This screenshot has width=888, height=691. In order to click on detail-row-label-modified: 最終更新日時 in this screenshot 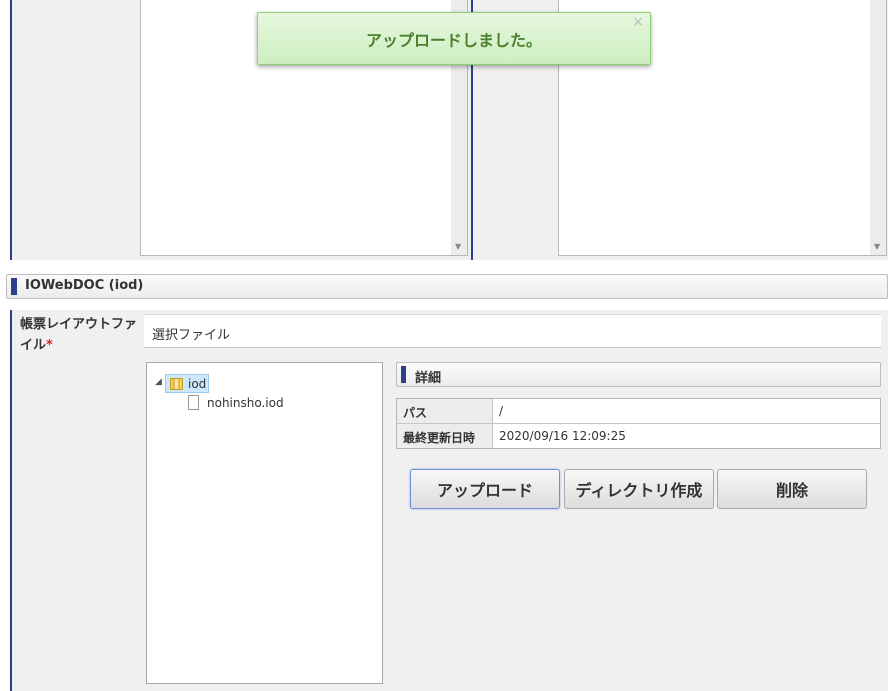, I will do `click(445, 436)`.